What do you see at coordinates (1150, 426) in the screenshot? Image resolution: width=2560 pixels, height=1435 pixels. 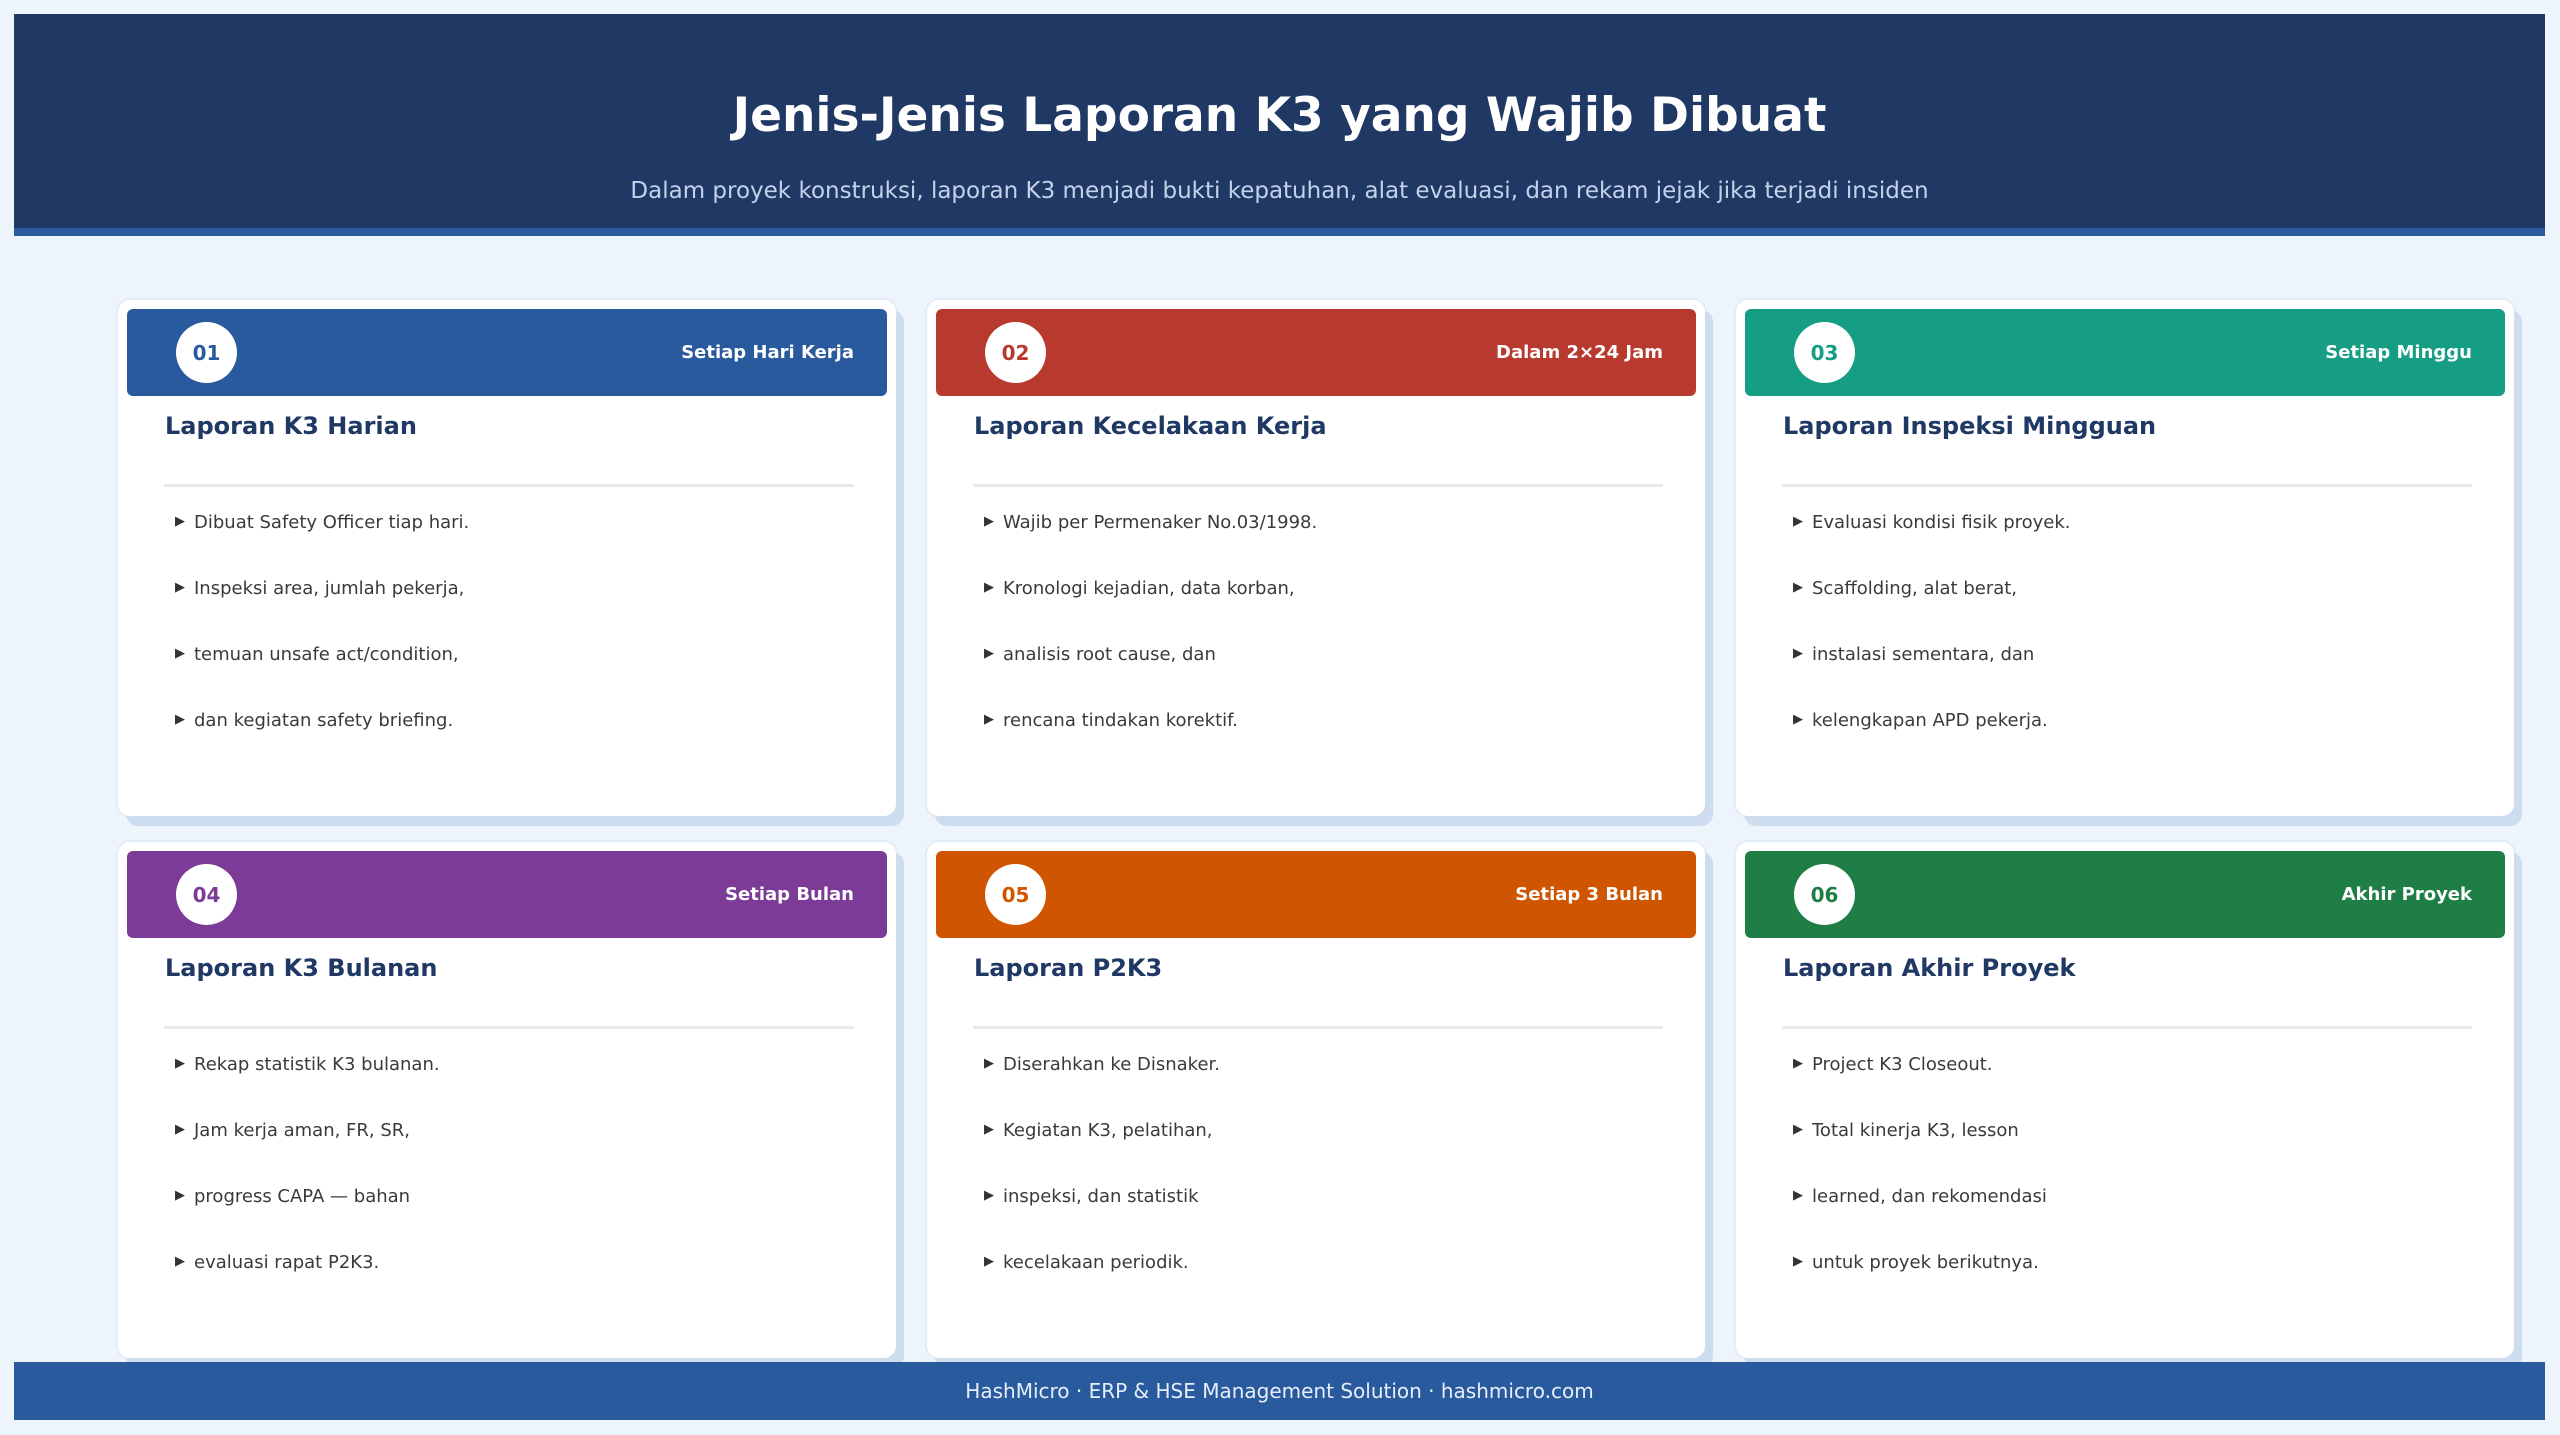 I see `card-title: Laporan Kecelakaan Kerja` at bounding box center [1150, 426].